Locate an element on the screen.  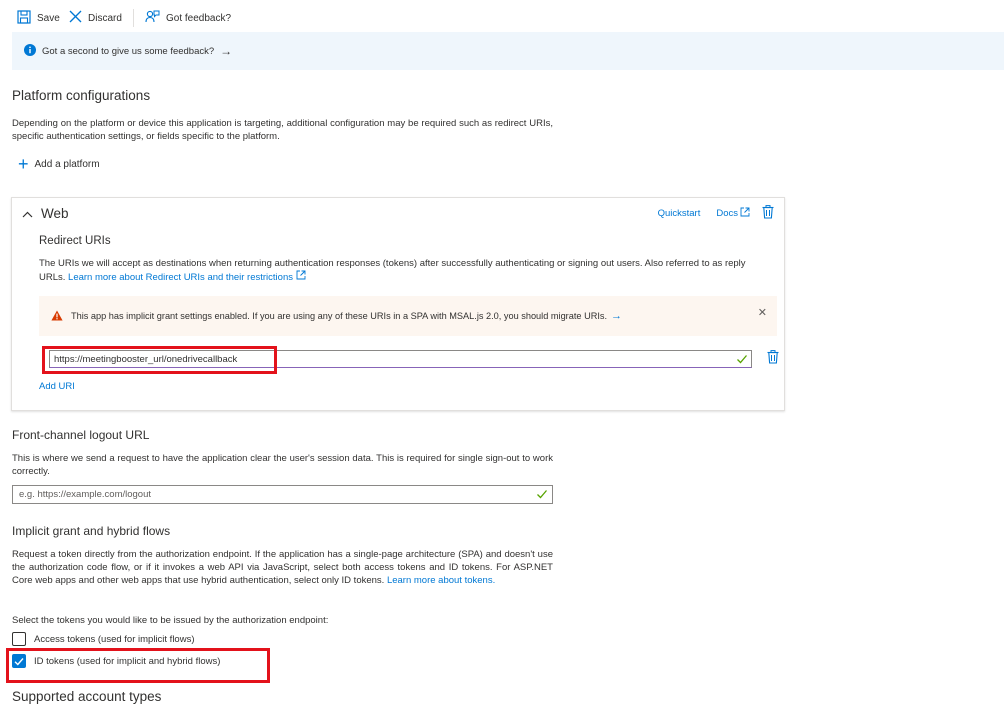
migrate-arrow-icon: → is located at coordinates (616, 316).